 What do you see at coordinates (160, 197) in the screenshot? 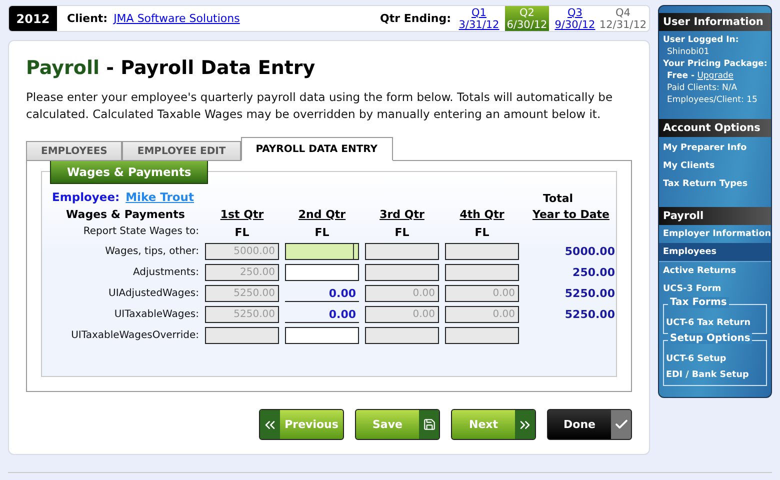
I see `employee-link: Mike Trout` at bounding box center [160, 197].